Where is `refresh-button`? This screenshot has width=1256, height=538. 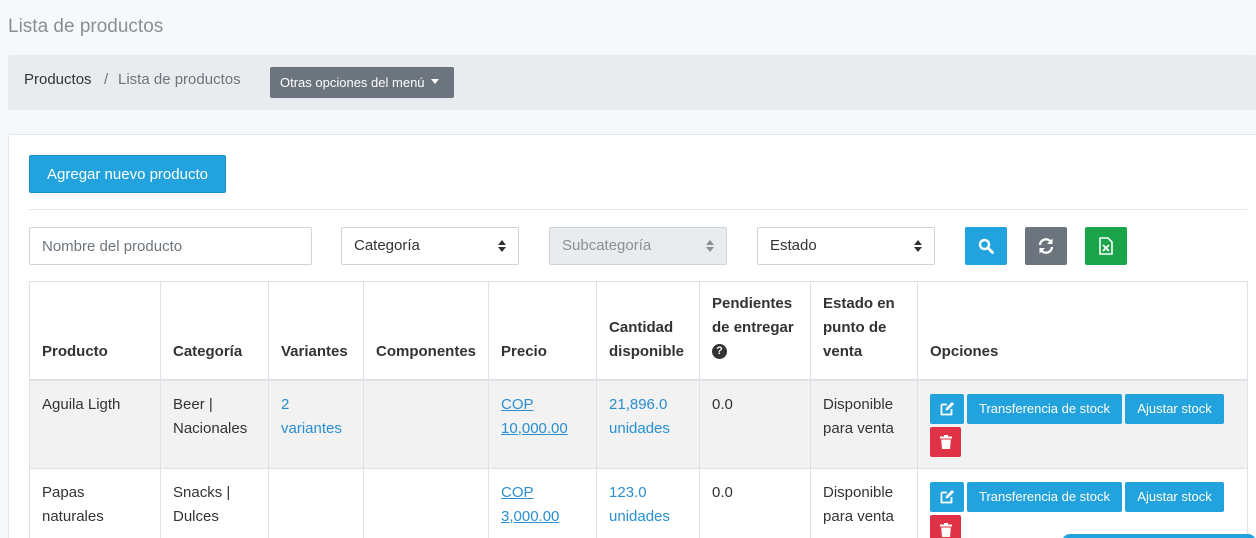
refresh-button is located at coordinates (1046, 246).